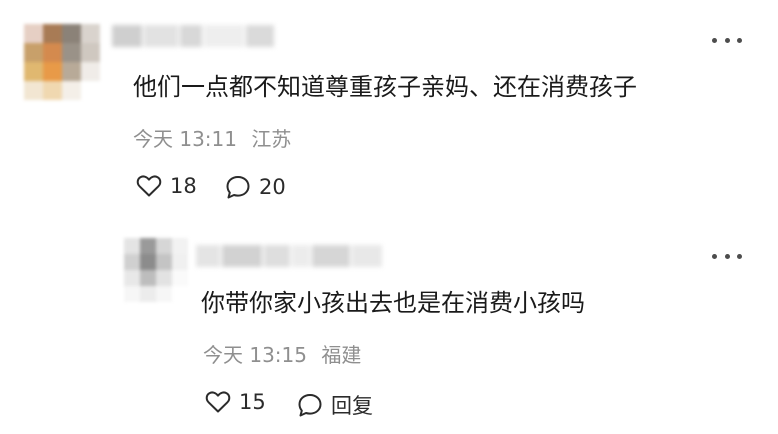  Describe the element at coordinates (255, 187) in the screenshot. I see `reply-button: 20` at that location.